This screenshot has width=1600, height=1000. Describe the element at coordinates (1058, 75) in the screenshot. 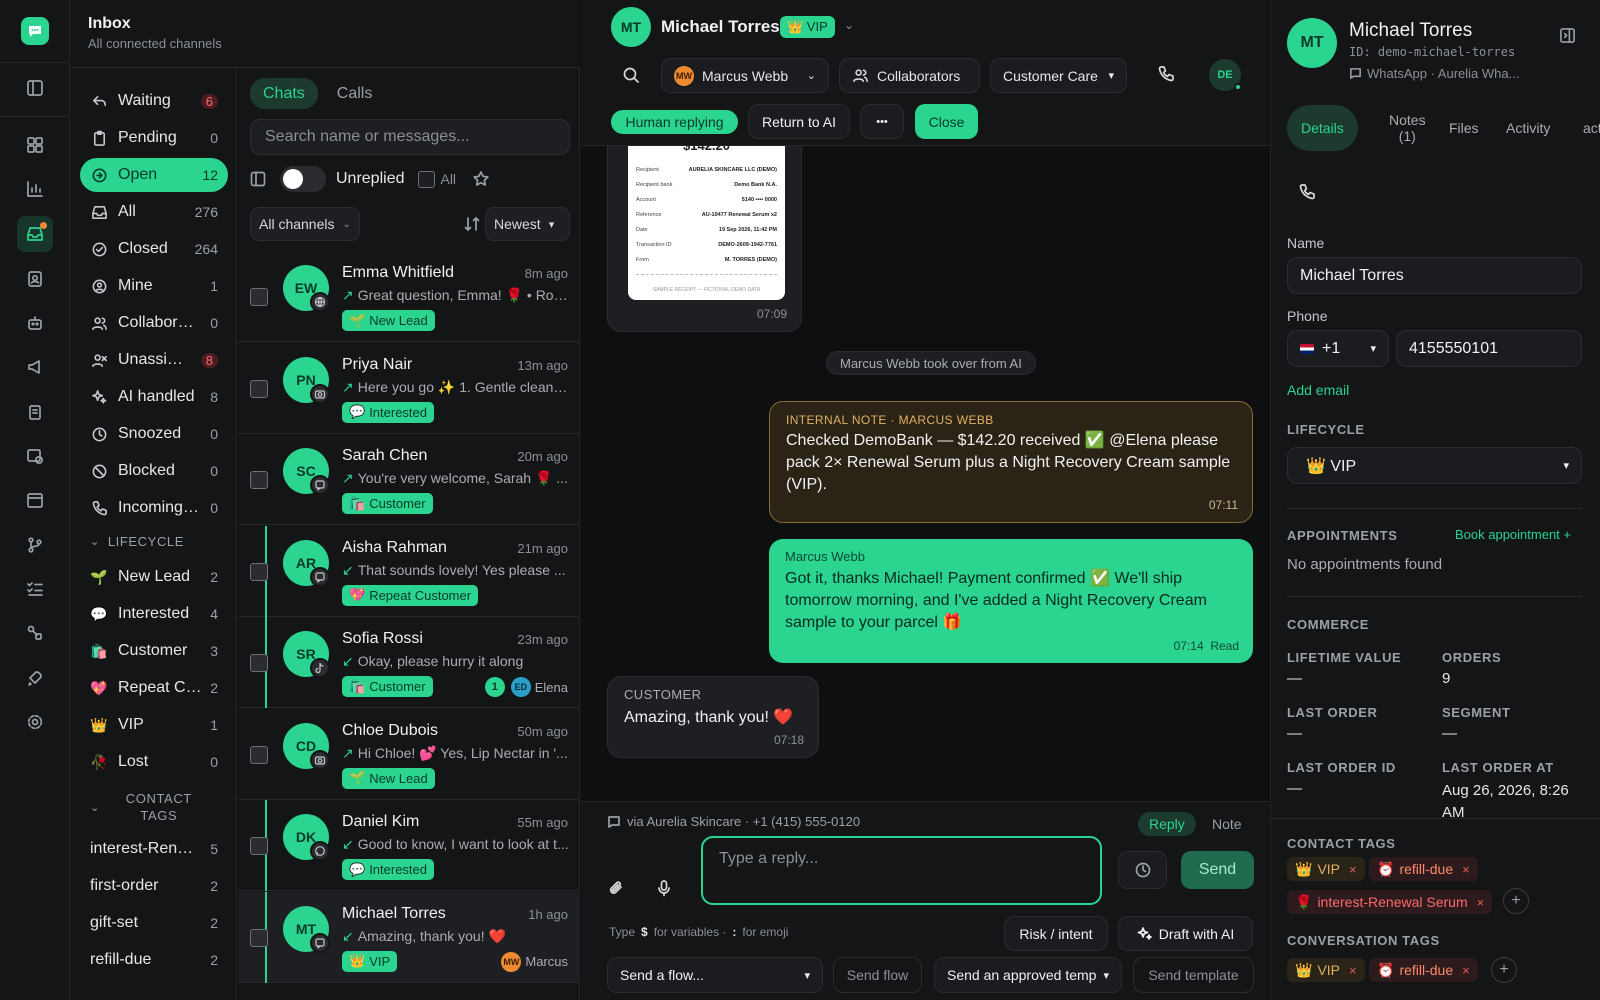

I see `team-select: Customer Care ▾` at that location.